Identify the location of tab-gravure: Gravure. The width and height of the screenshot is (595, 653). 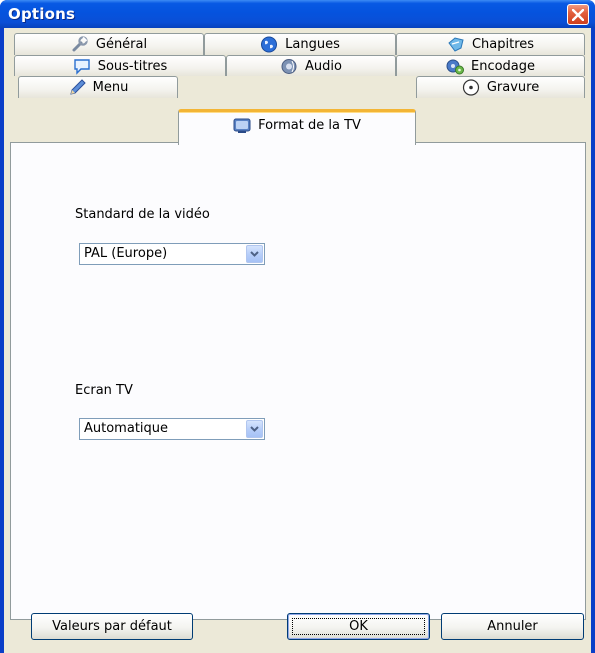
(500, 87).